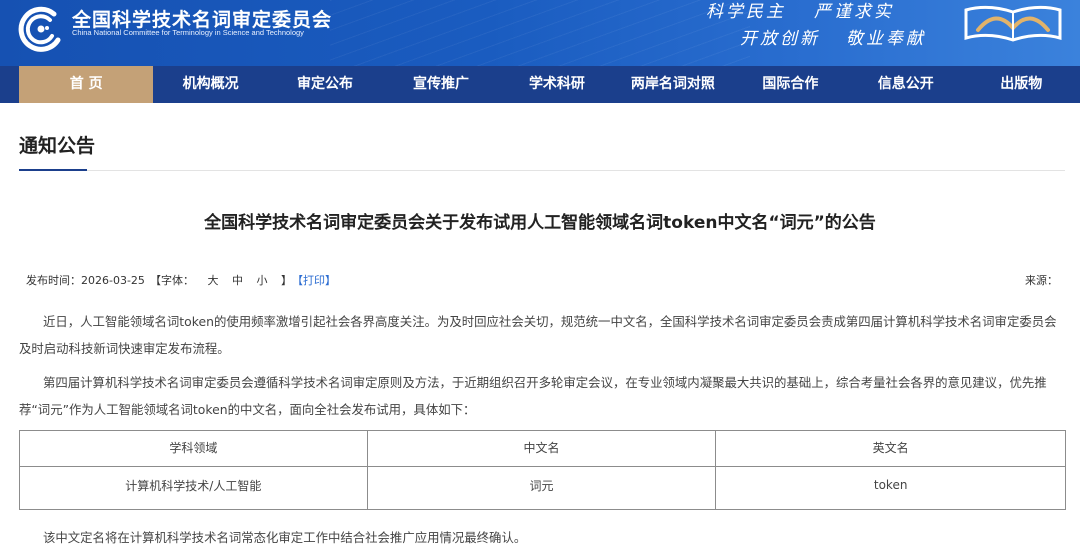  I want to click on font-size-label: 【字体：, so click(172, 280).